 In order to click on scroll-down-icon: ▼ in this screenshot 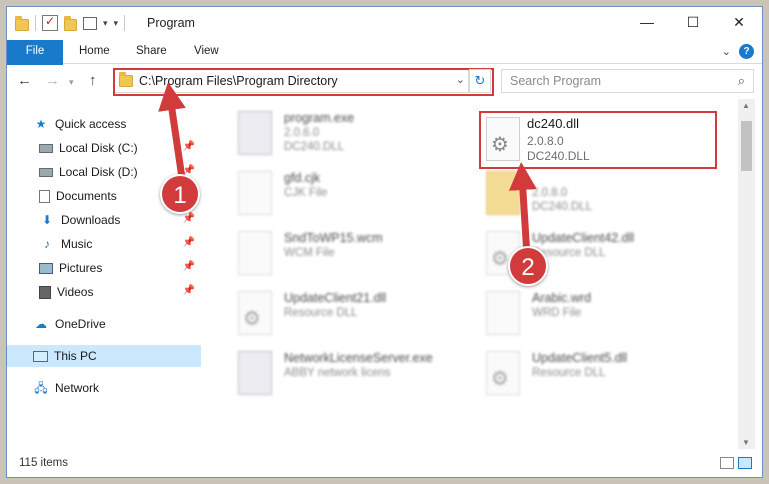, I will do `click(746, 442)`.